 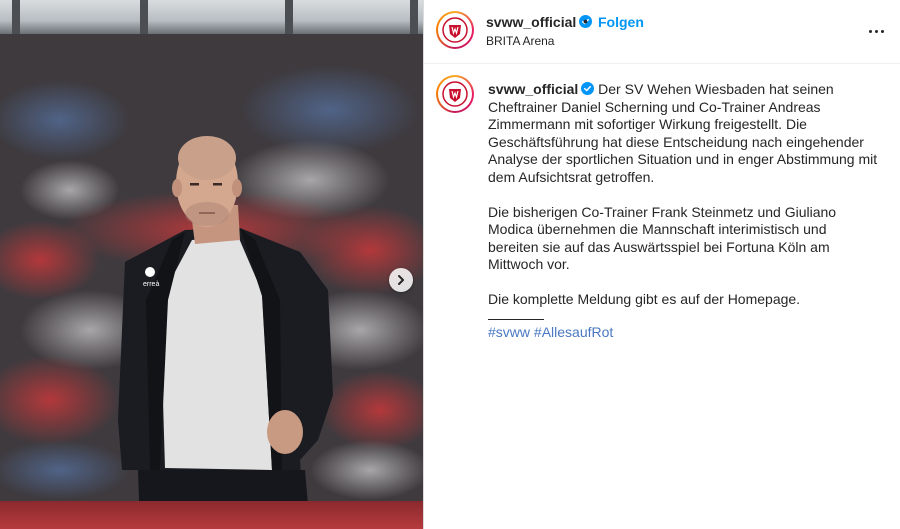 I want to click on caption-separator-line, so click(x=516, y=319).